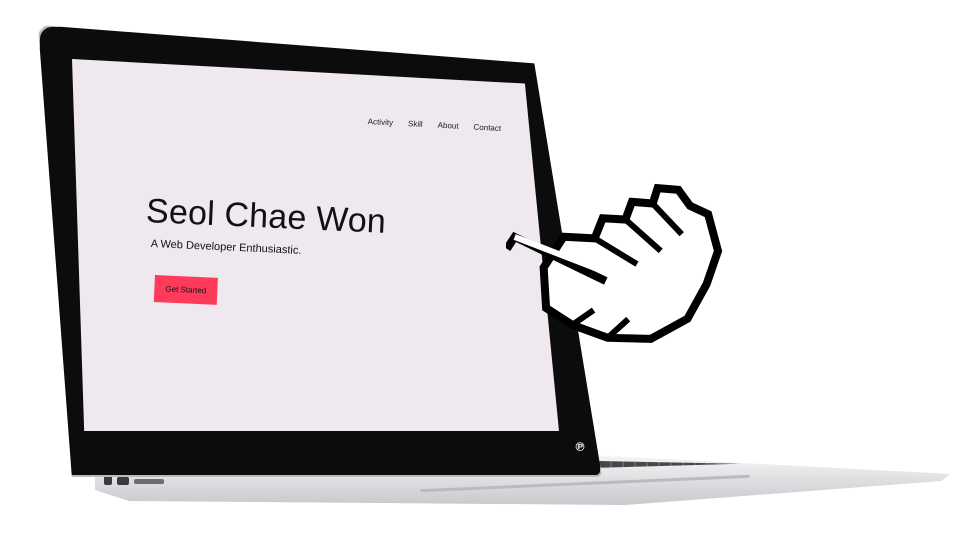 Image resolution: width=970 pixels, height=539 pixels. Describe the element at coordinates (226, 247) in the screenshot. I see `hero-tagline: A Web Developer Enthusiastic.` at that location.